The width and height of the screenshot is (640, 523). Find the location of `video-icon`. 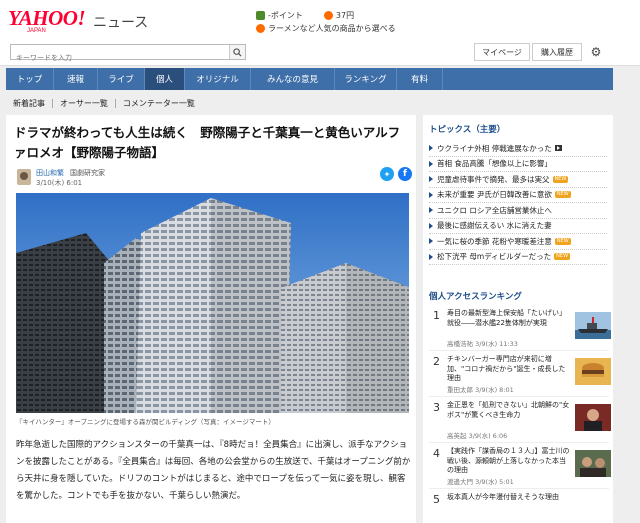

video-icon is located at coordinates (558, 148).